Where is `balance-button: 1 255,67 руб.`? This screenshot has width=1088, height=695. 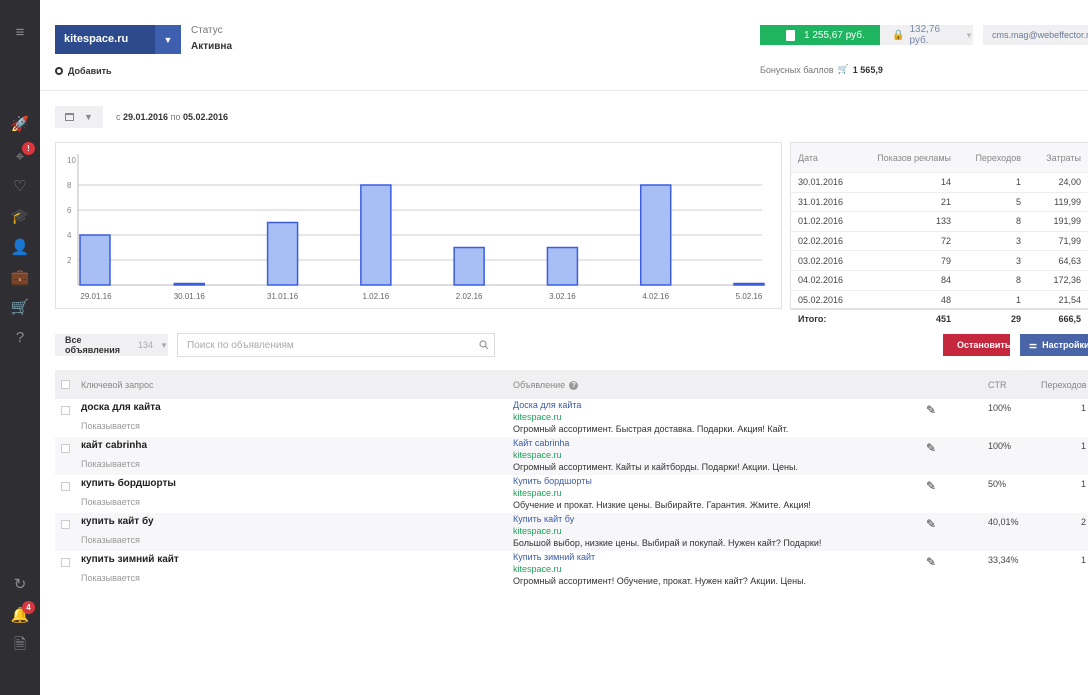
balance-button: 1 255,67 руб. is located at coordinates (820, 35).